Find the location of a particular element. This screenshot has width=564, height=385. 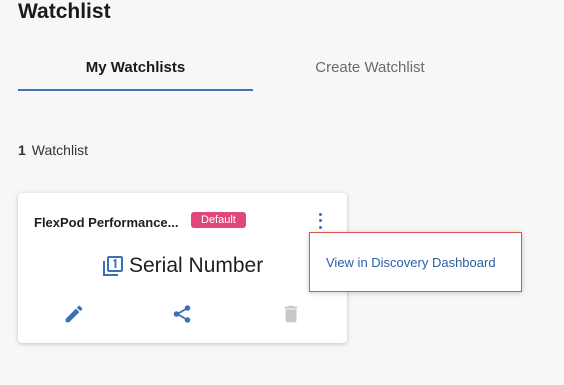

pencil-icon is located at coordinates (74, 314).